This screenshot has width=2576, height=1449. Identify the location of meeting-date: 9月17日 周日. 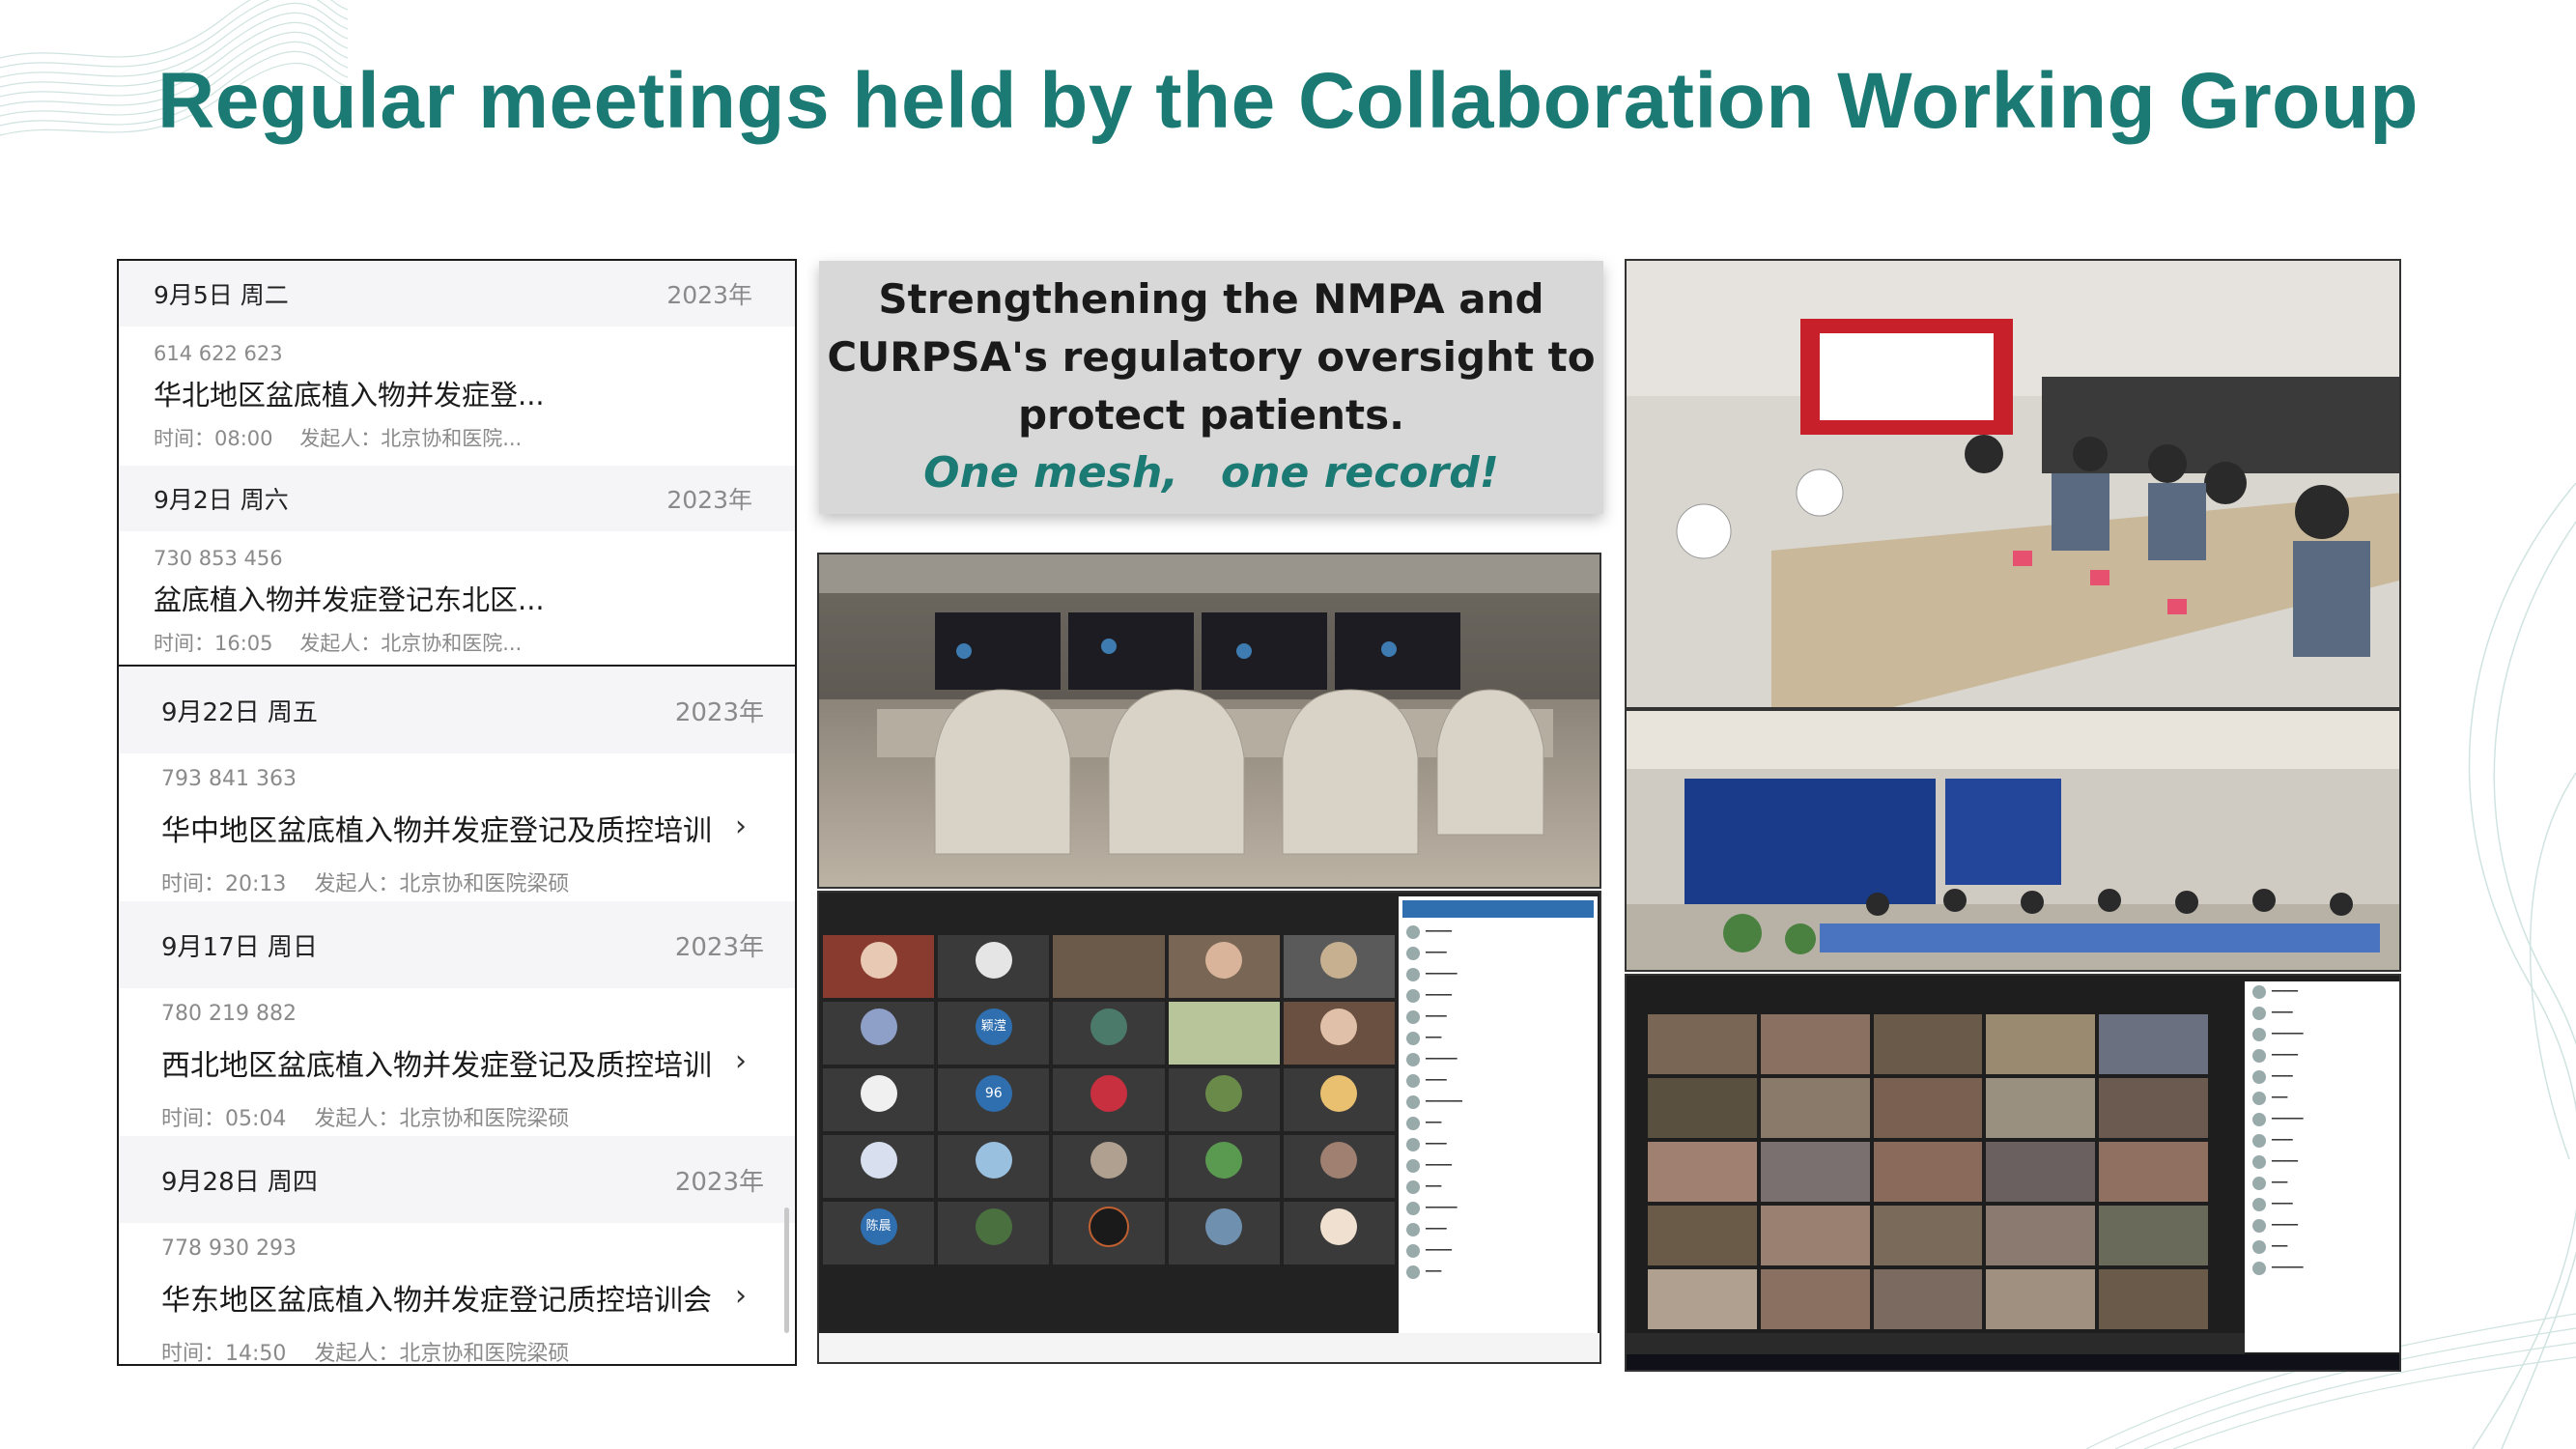
(239, 947).